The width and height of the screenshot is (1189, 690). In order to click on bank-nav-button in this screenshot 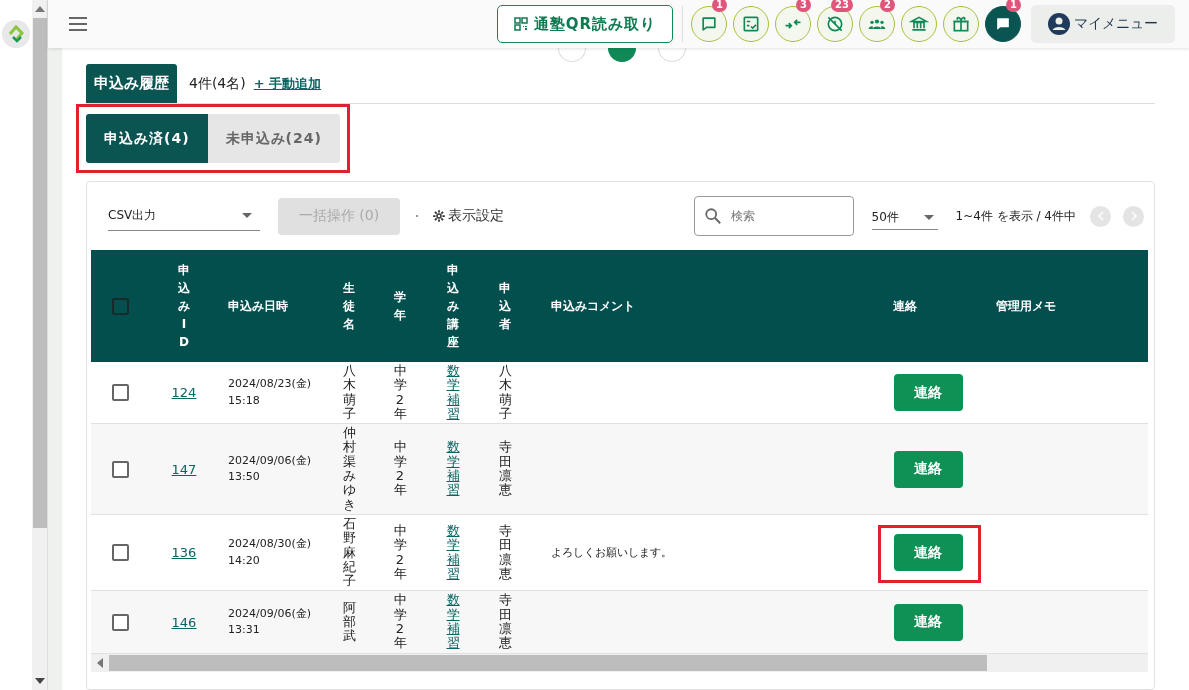, I will do `click(919, 24)`.